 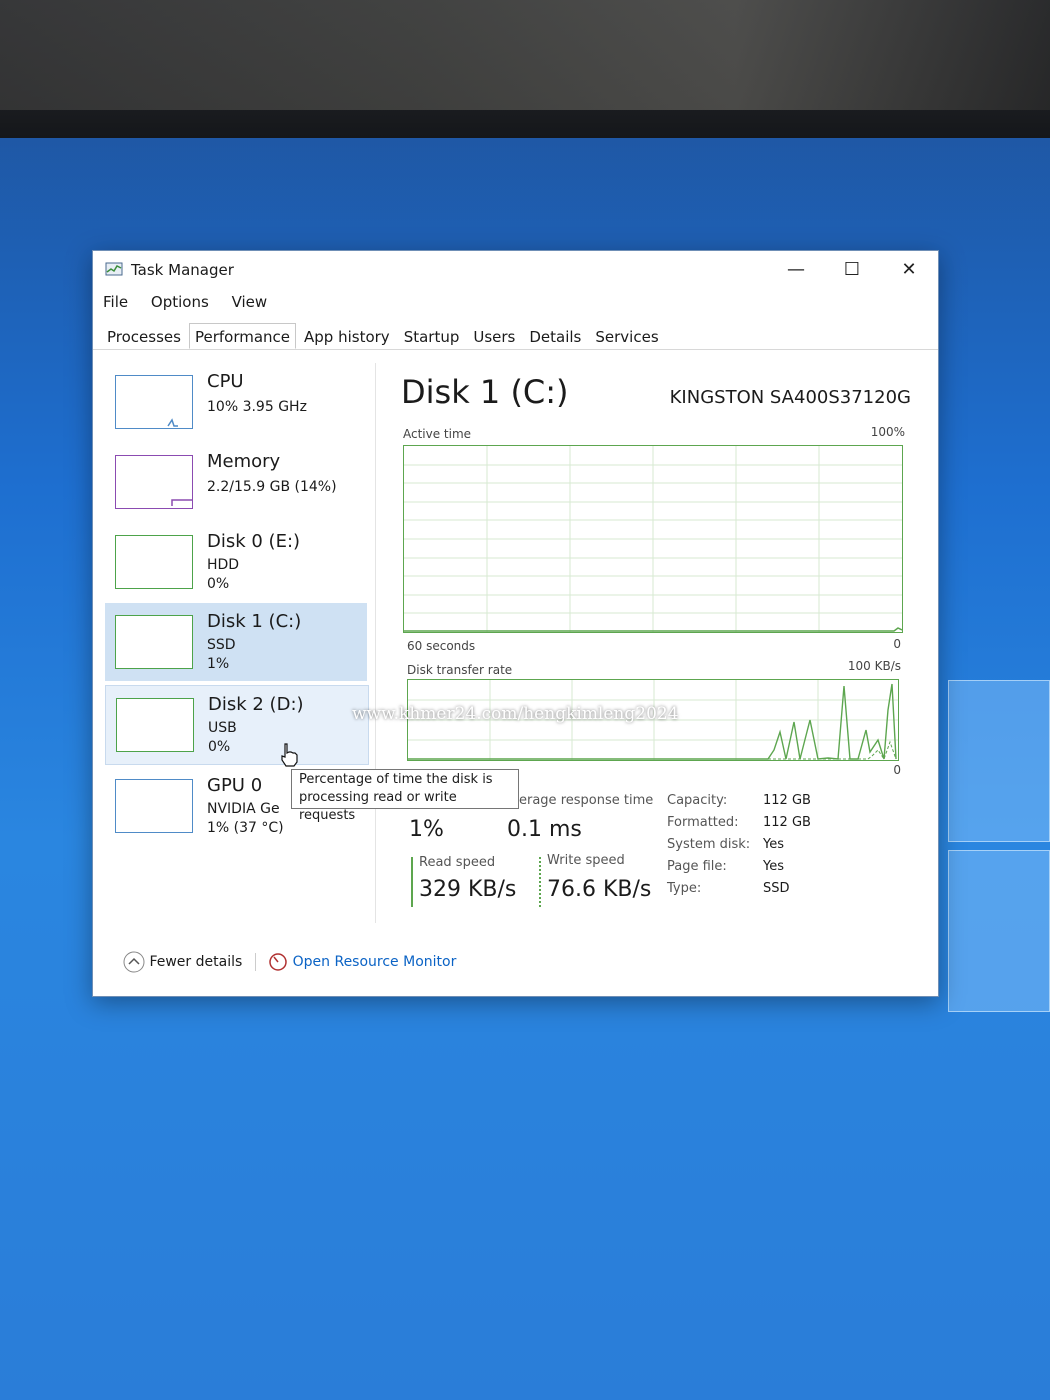 I want to click on minimize-button: —, so click(x=796, y=270).